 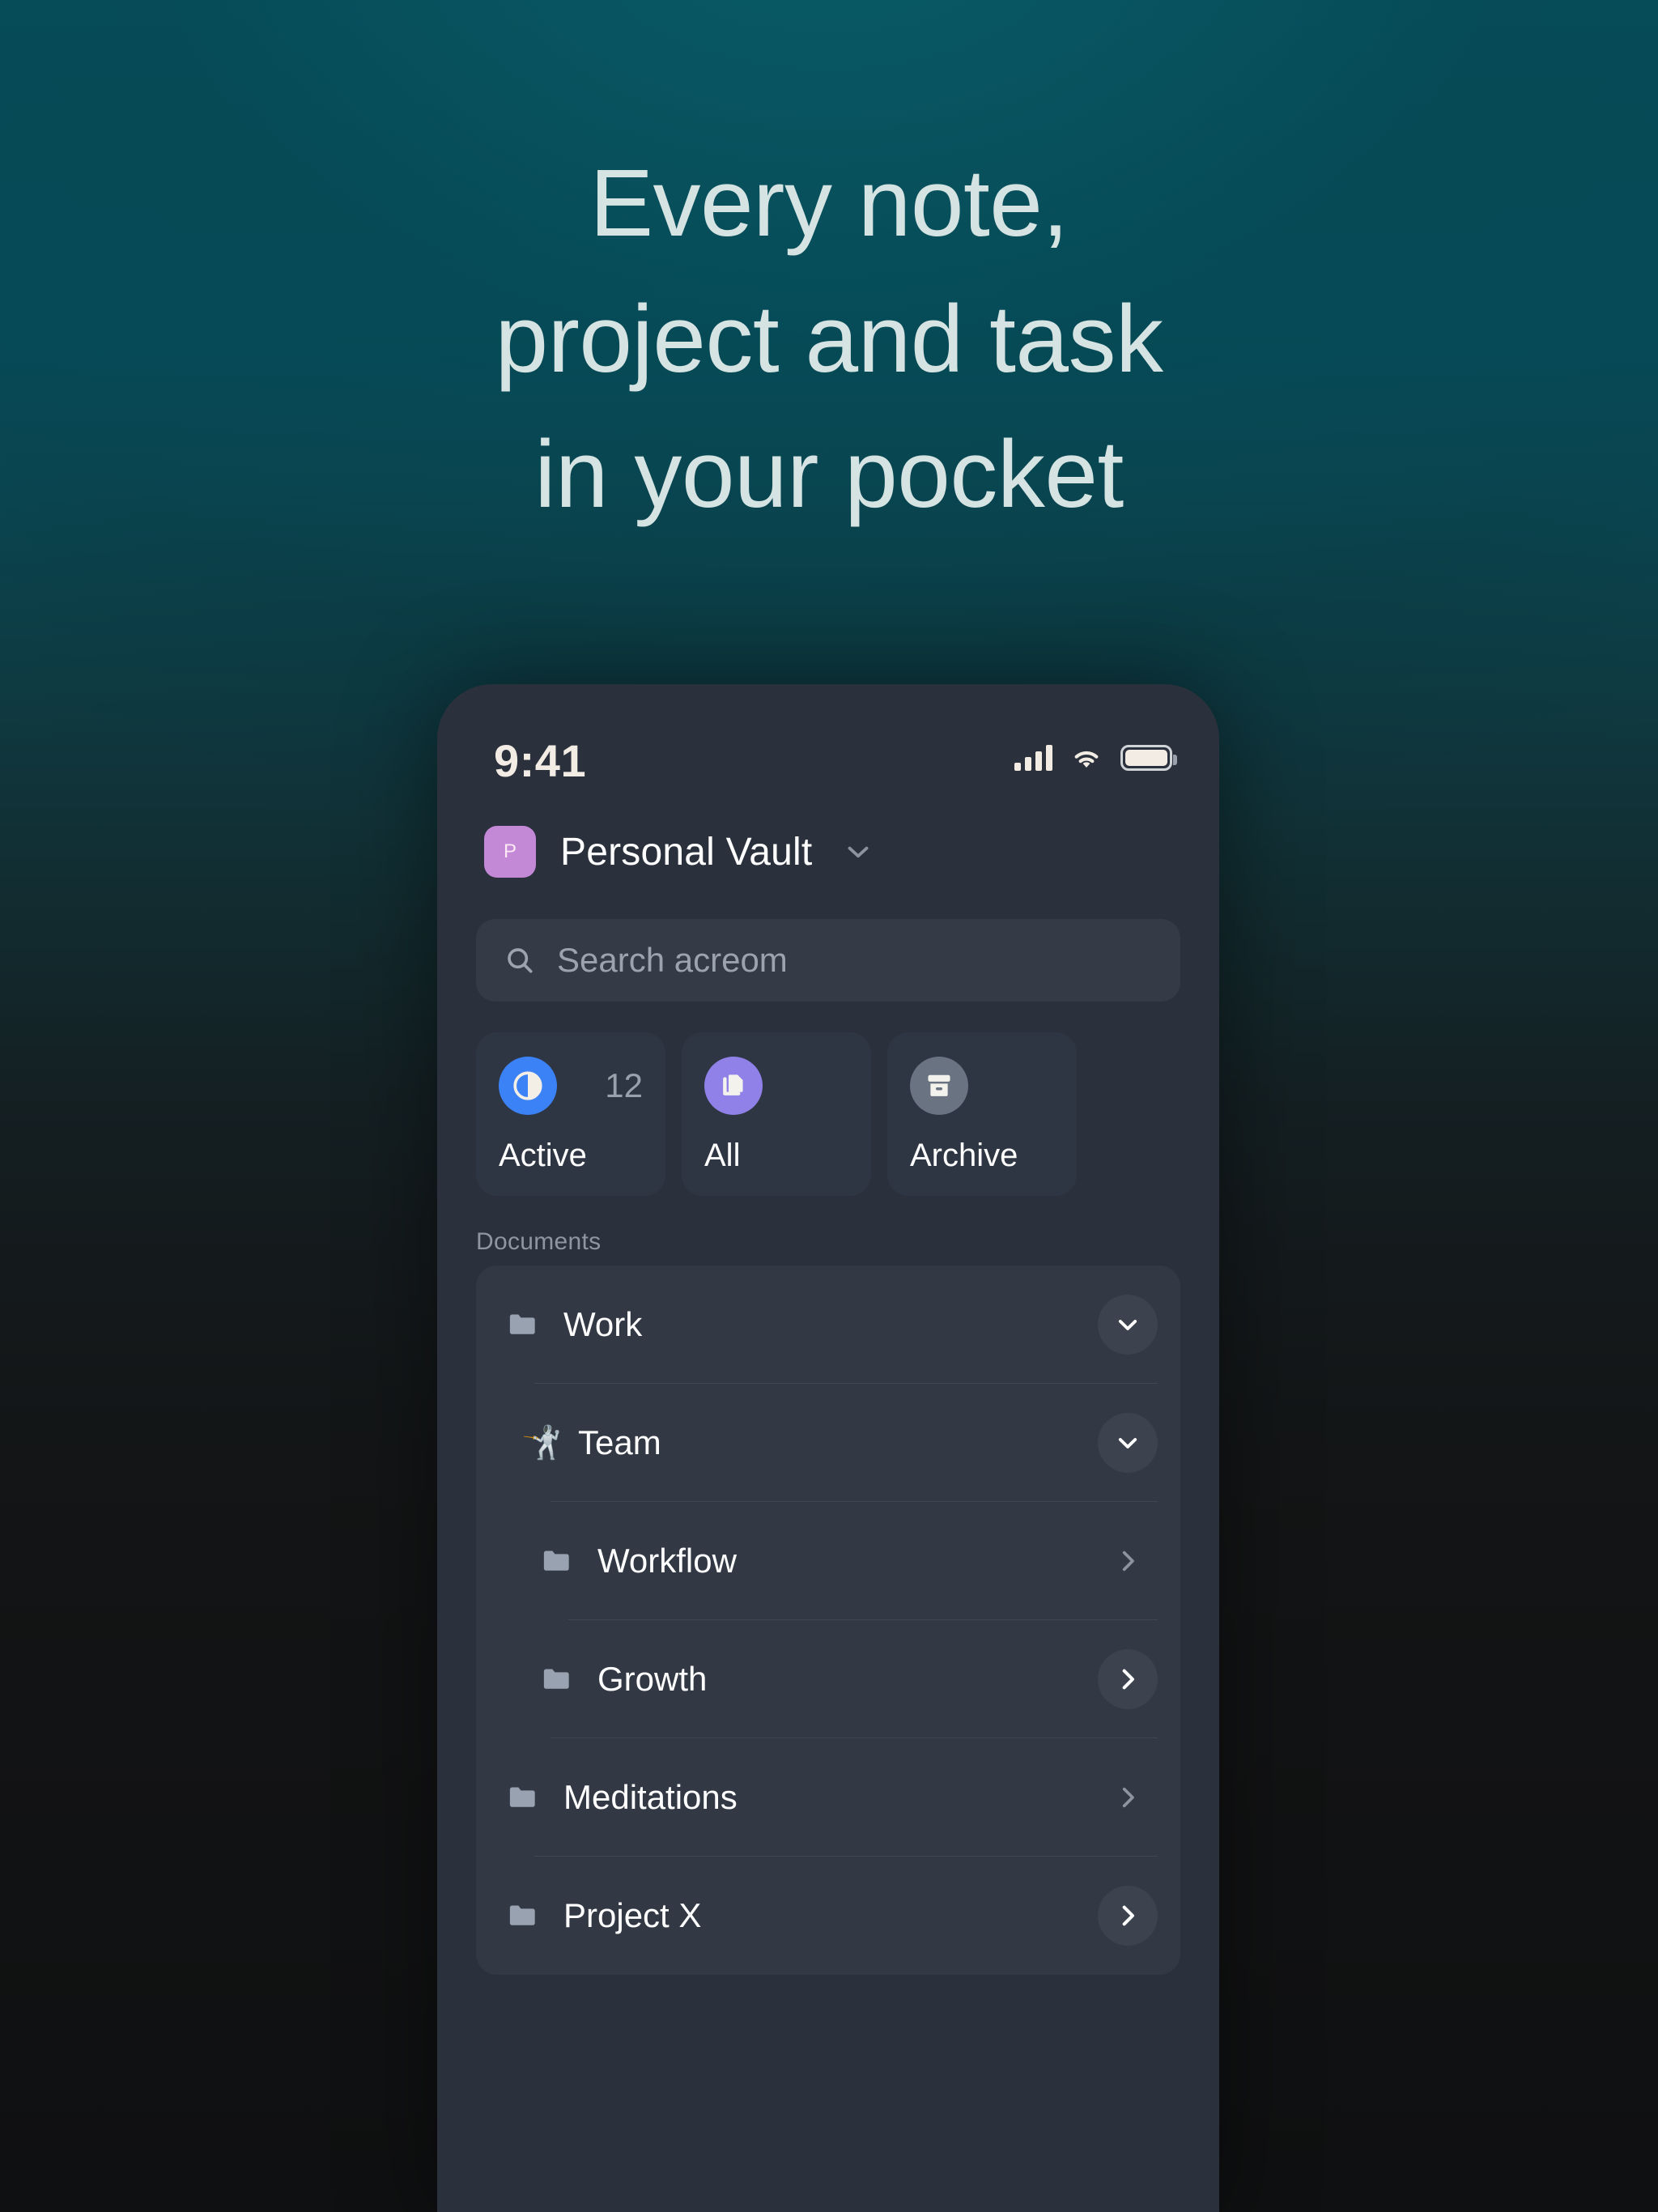 I want to click on avatar-initial: P, so click(x=510, y=851).